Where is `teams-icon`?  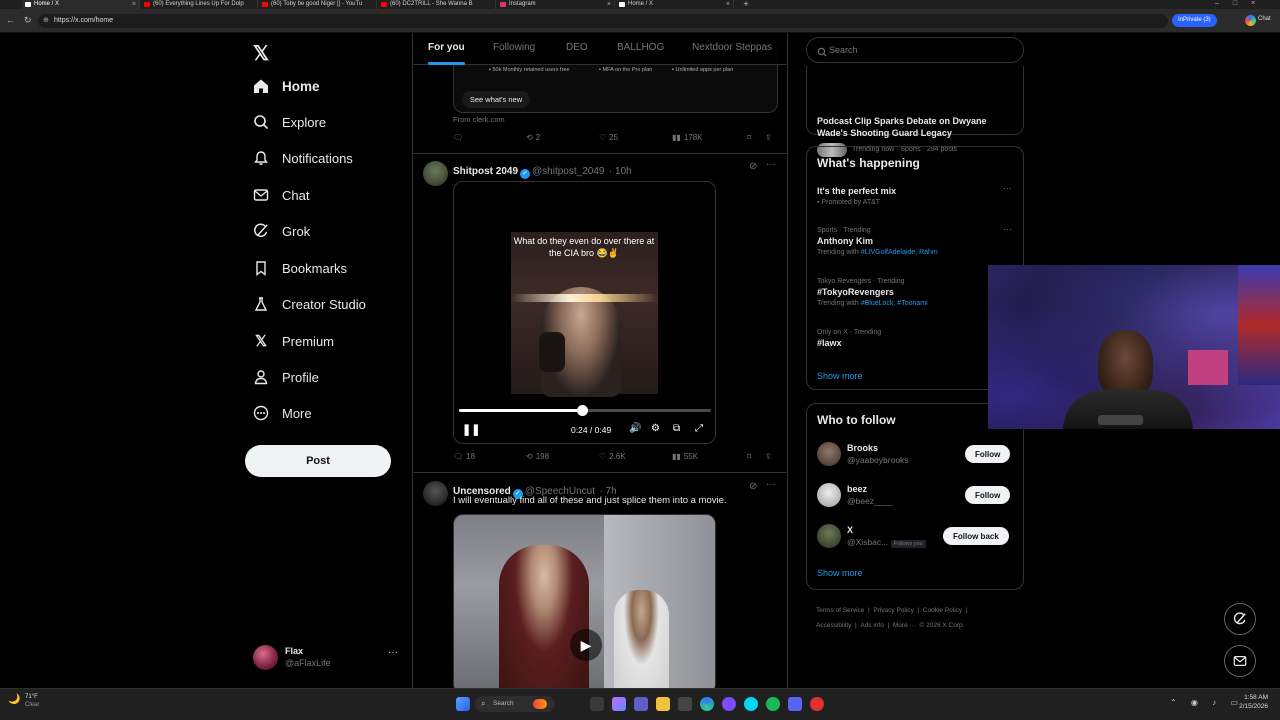
teams-icon is located at coordinates (641, 704).